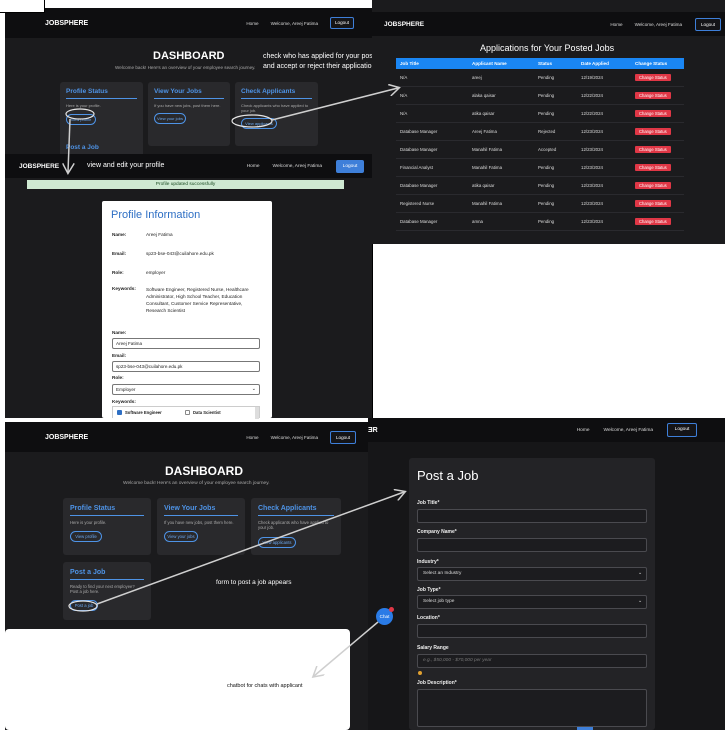 This screenshot has width=725, height=730. Describe the element at coordinates (555, 131) in the screenshot. I see `cell-status: Rejected` at that location.